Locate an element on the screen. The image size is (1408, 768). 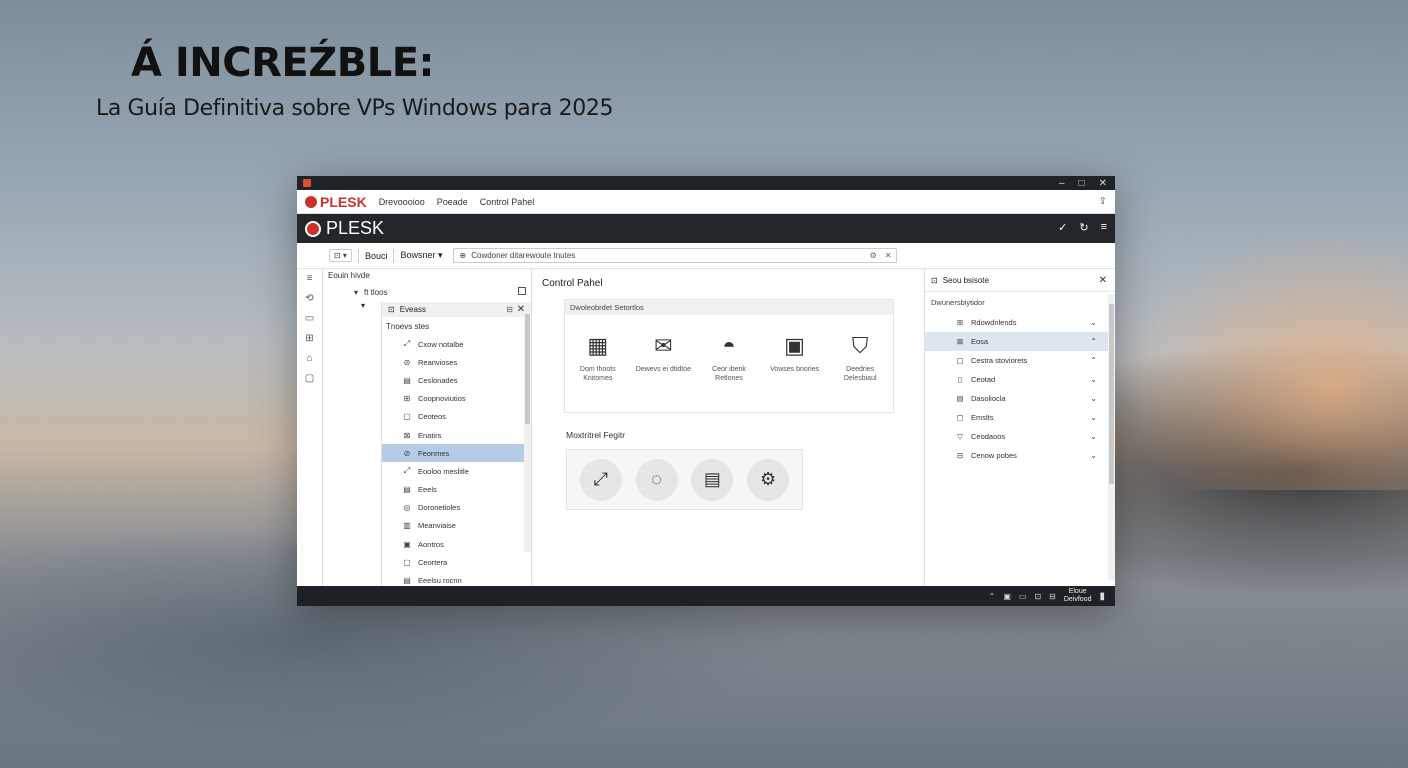
tree-item: ▤ Eeels is located at coordinates (455, 490).